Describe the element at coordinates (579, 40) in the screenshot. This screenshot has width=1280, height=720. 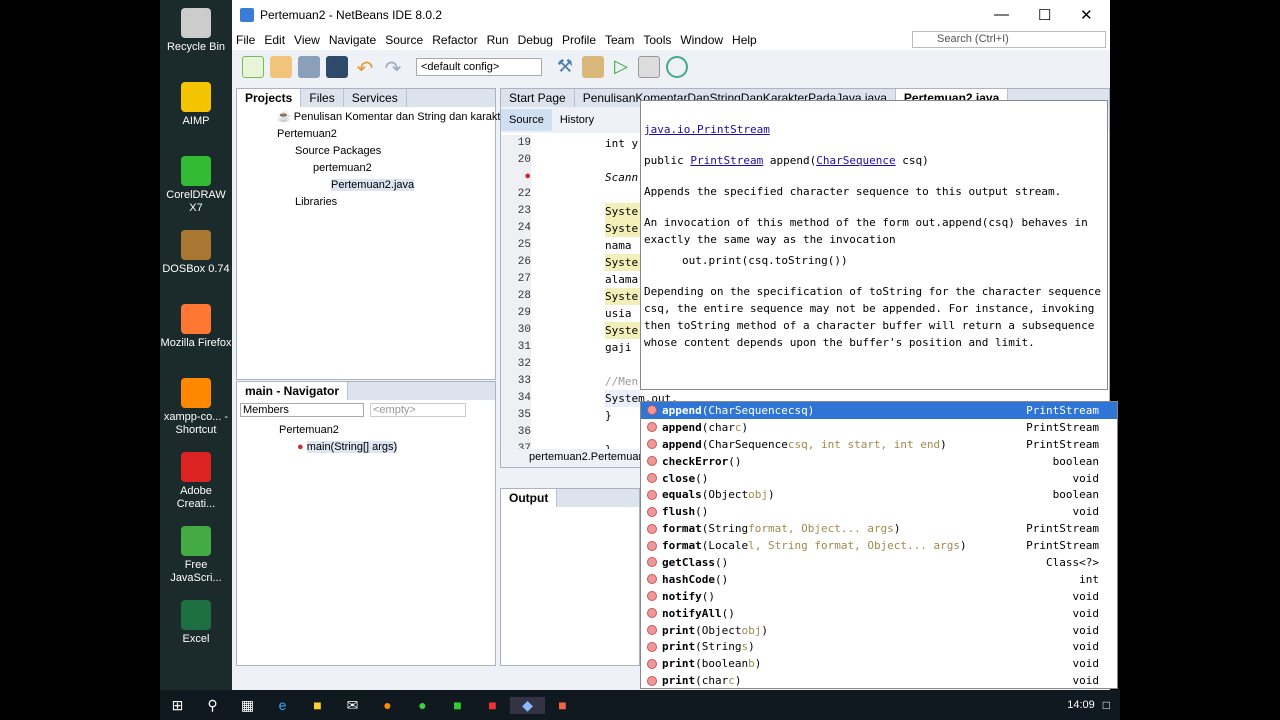
I see `menu-profile: Profile` at that location.